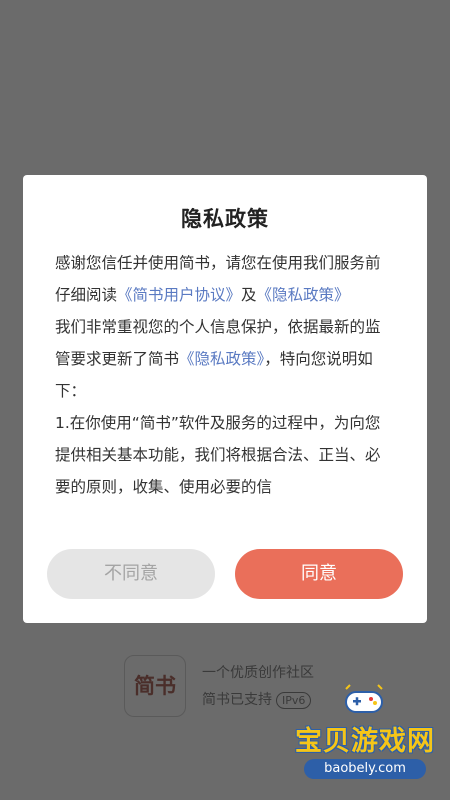 The image size is (450, 800). I want to click on agree-button: 同意, so click(319, 574).